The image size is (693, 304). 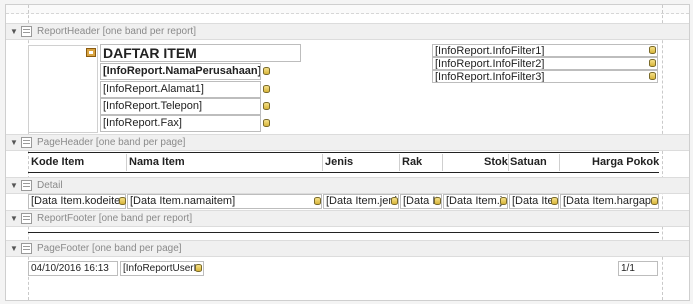 What do you see at coordinates (412, 162) in the screenshot?
I see `column-header-rak: Rak` at bounding box center [412, 162].